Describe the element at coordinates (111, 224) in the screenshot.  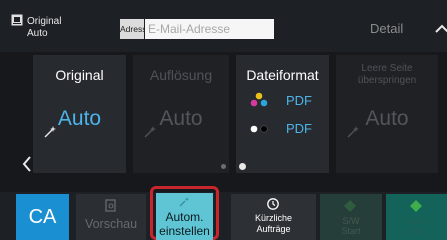
I see `preview-label: Vorschau` at that location.